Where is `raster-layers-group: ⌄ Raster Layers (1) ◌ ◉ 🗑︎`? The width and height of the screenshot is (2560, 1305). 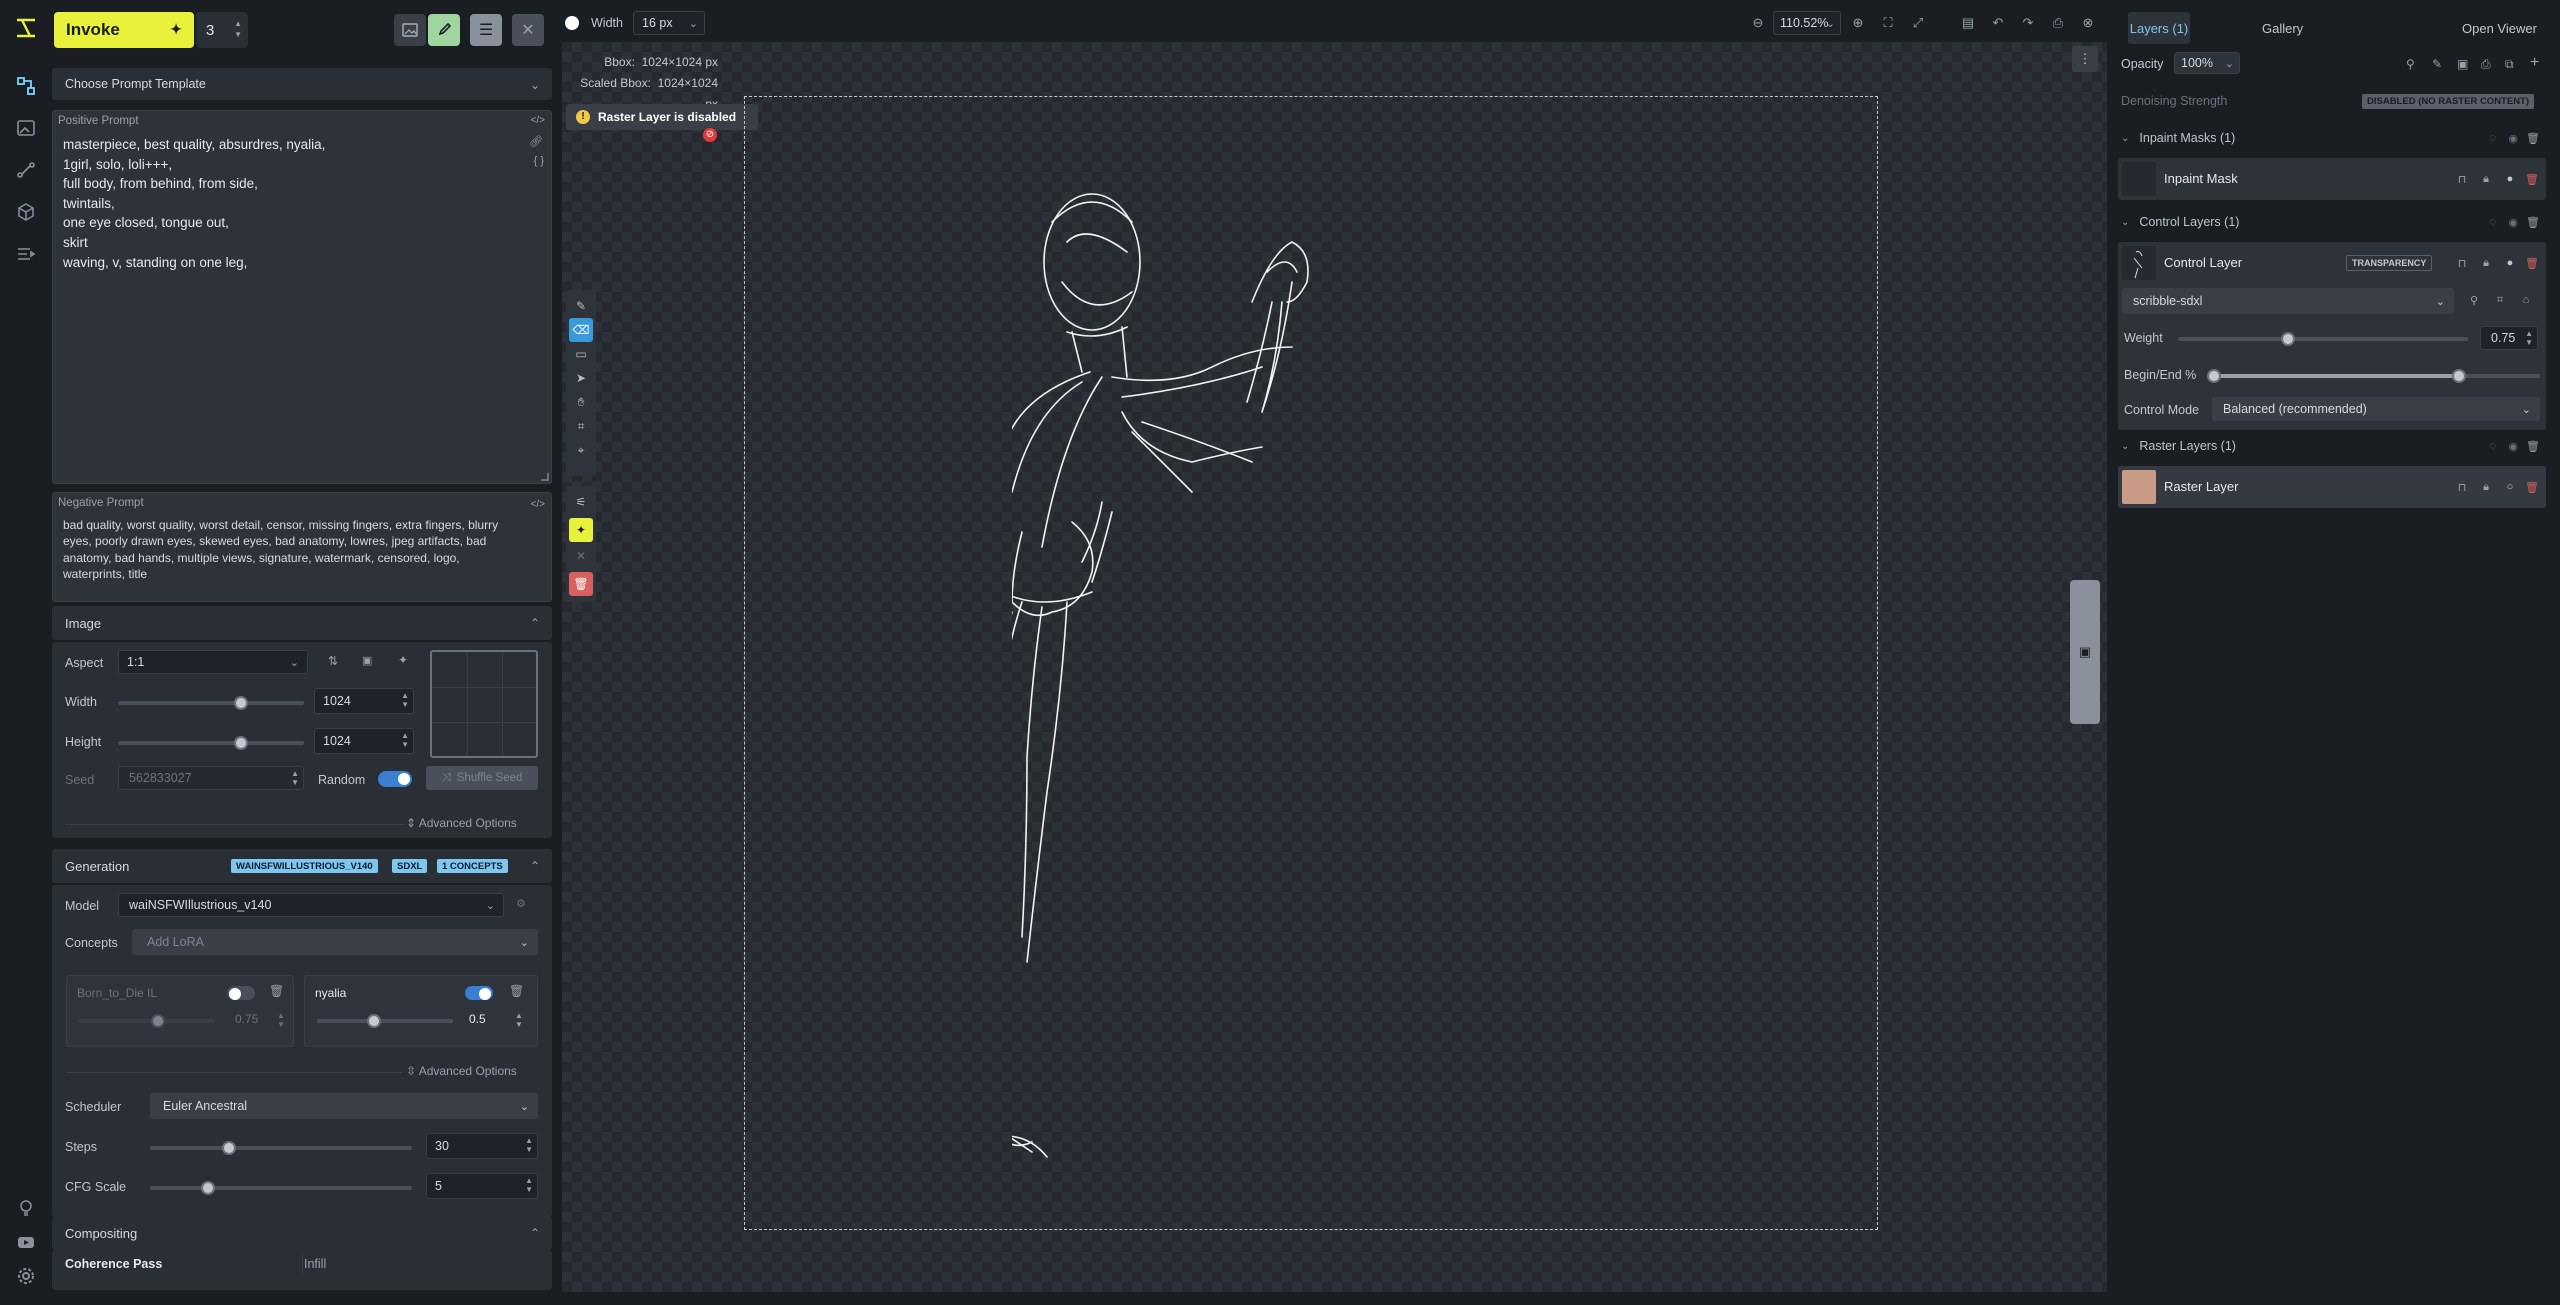
raster-layers-group: ⌄ Raster Layers (1) ◌ ◉ 🗑︎ is located at coordinates (2332, 446).